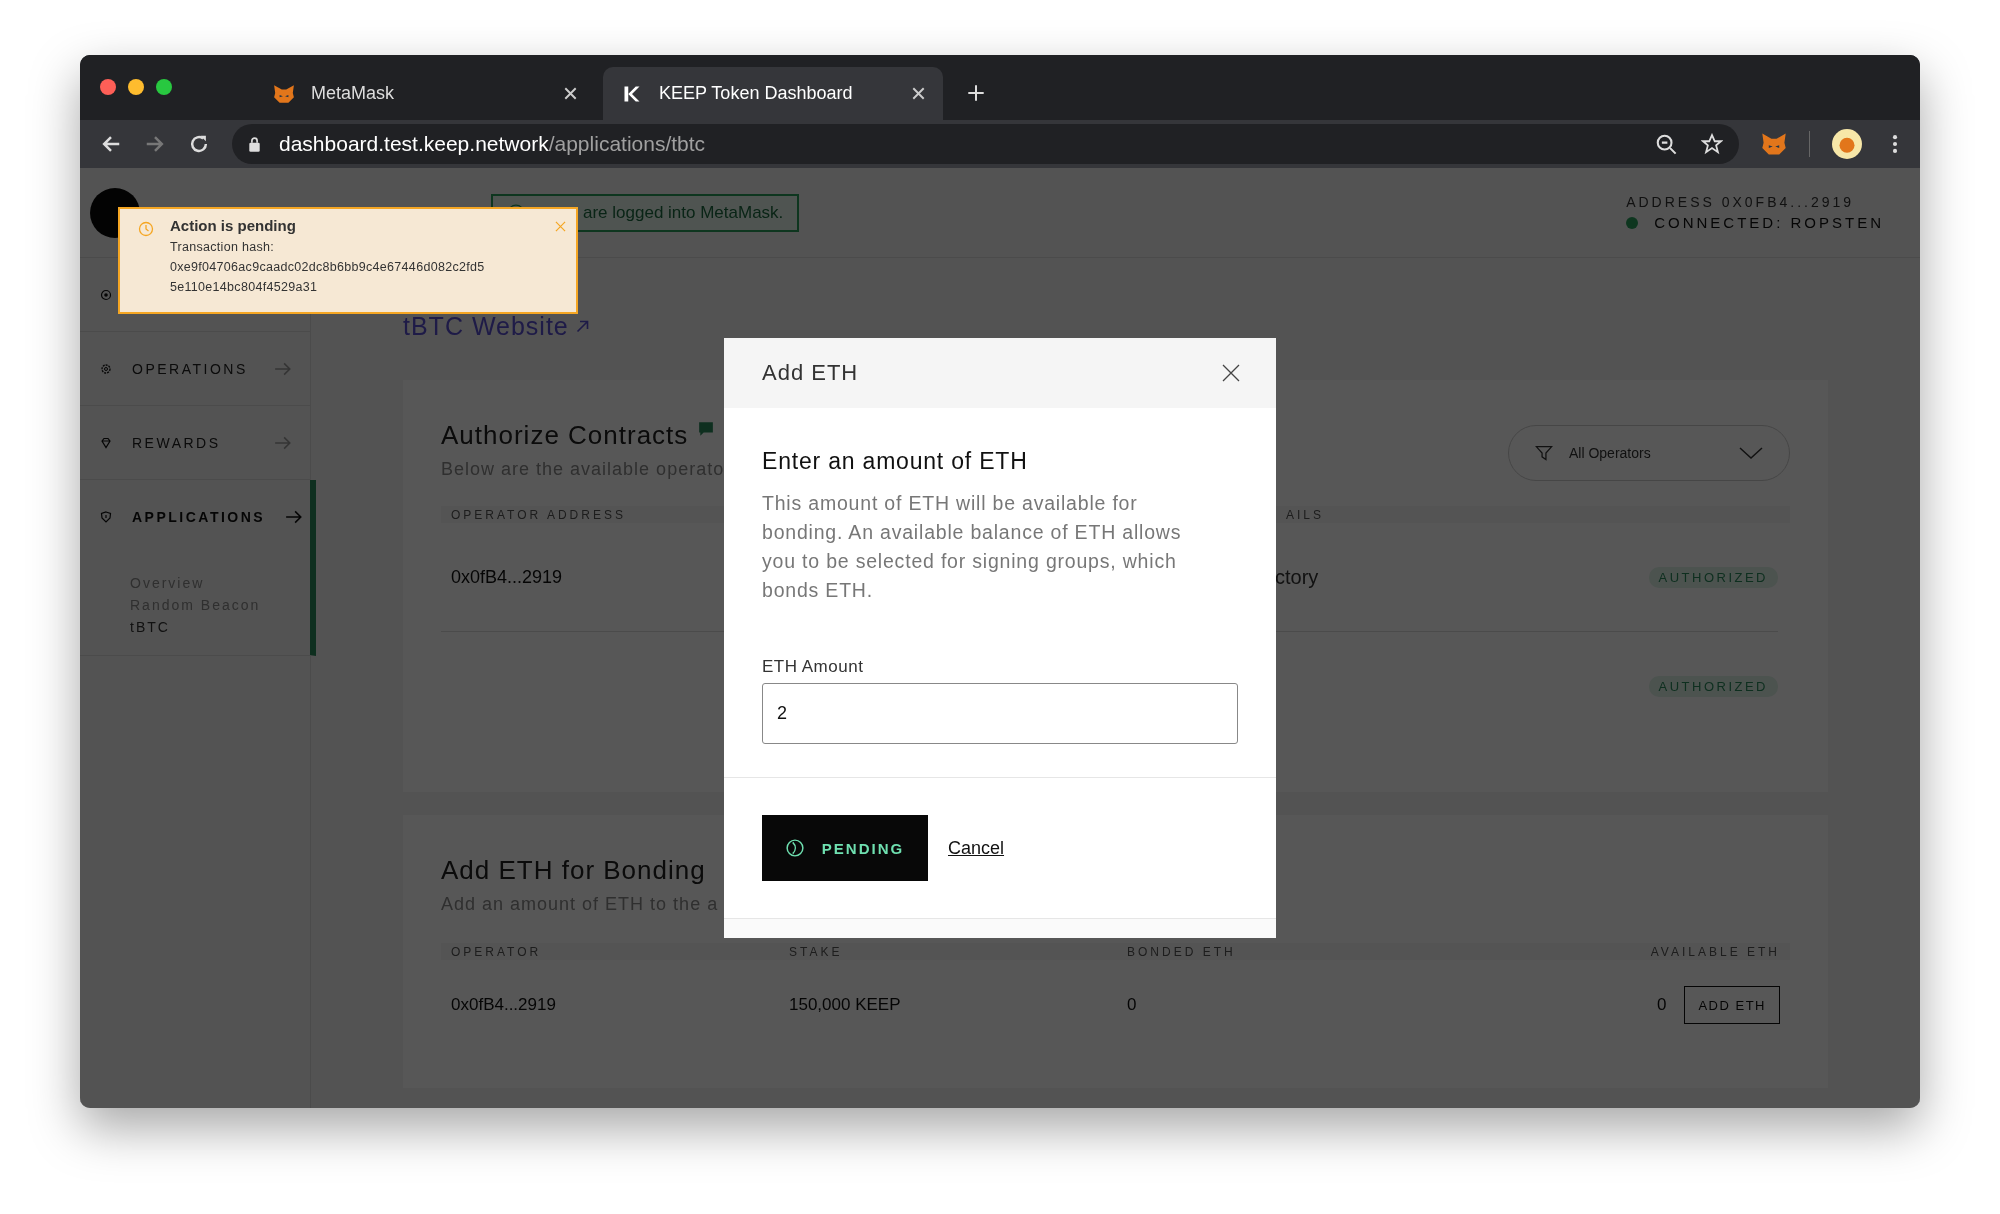 This screenshot has width=2000, height=1214. What do you see at coordinates (1732, 1005) in the screenshot?
I see `add-eth-button: ADD ETH` at bounding box center [1732, 1005].